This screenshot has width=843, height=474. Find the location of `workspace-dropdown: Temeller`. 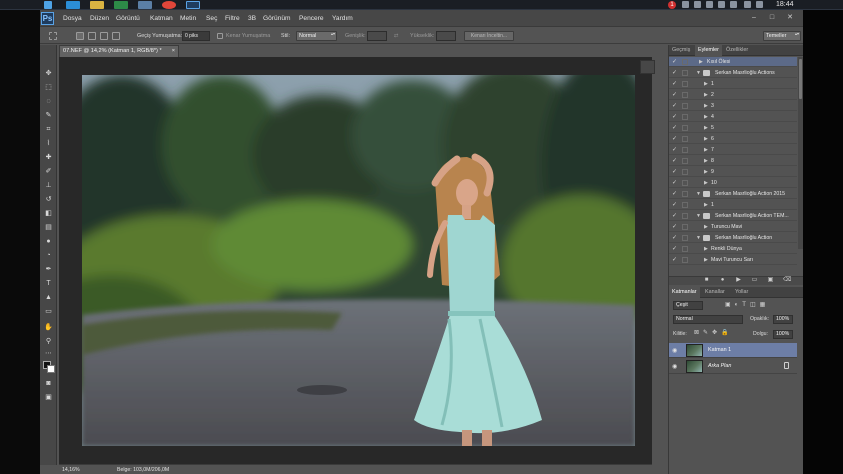

workspace-dropdown: Temeller is located at coordinates (782, 36).